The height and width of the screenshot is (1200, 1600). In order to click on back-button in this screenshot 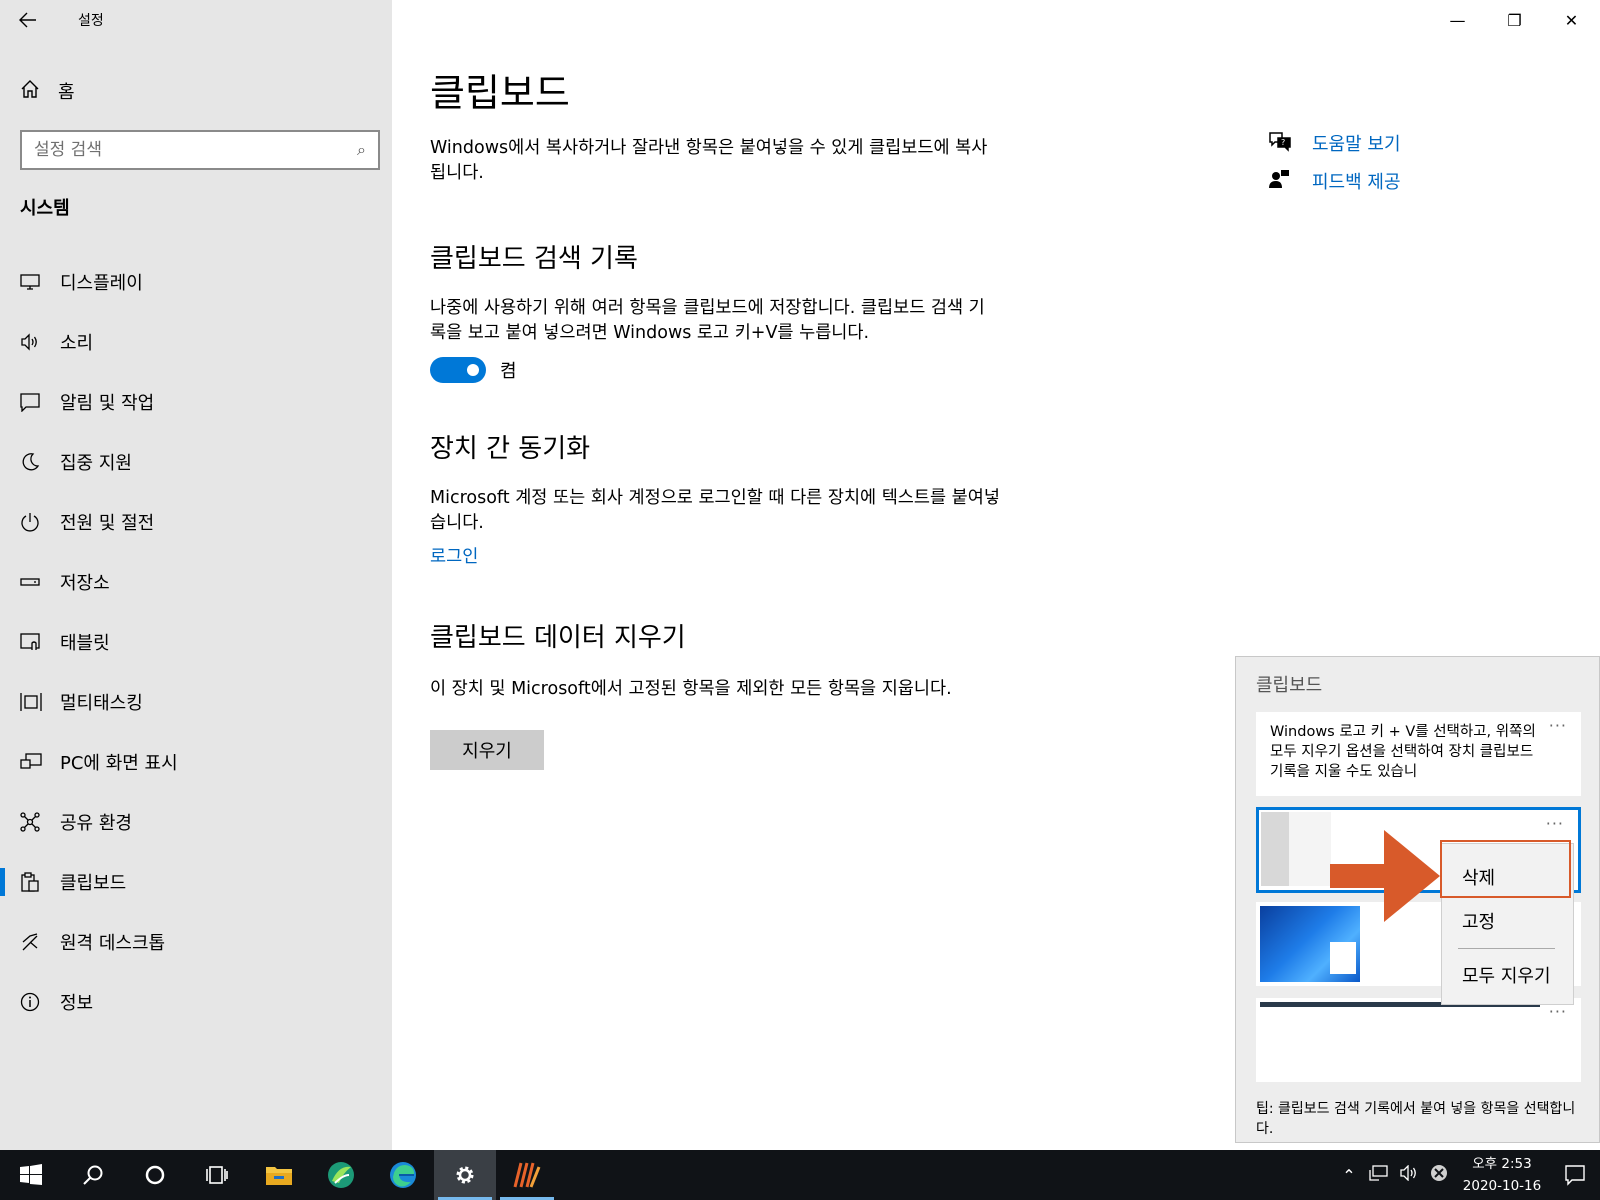, I will do `click(28, 20)`.